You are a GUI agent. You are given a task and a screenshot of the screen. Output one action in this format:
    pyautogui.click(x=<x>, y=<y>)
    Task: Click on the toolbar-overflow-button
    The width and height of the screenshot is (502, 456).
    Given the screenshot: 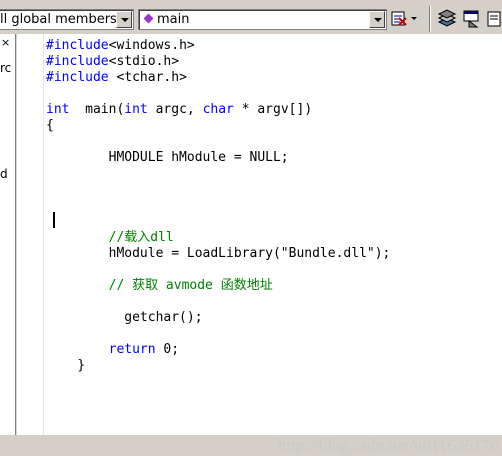 What is the action you would take?
    pyautogui.click(x=494, y=19)
    